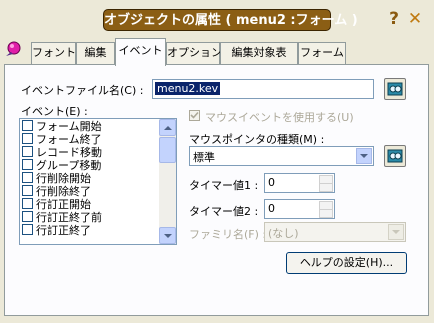  I want to click on event-file-value: menu2.kev, so click(188, 88).